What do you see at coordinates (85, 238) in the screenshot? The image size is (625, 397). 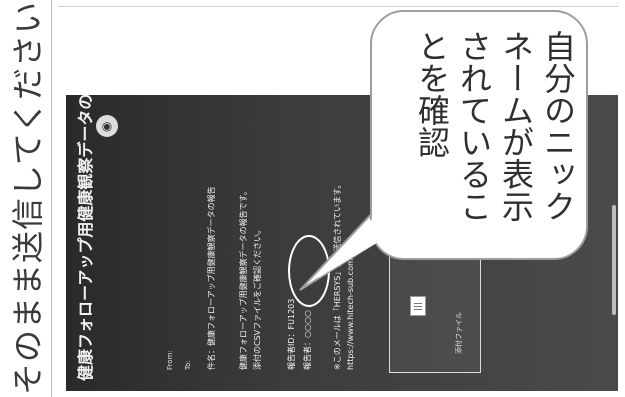 I see `email-subject: 健康フォローアップ用健康観察データの報告` at bounding box center [85, 238].